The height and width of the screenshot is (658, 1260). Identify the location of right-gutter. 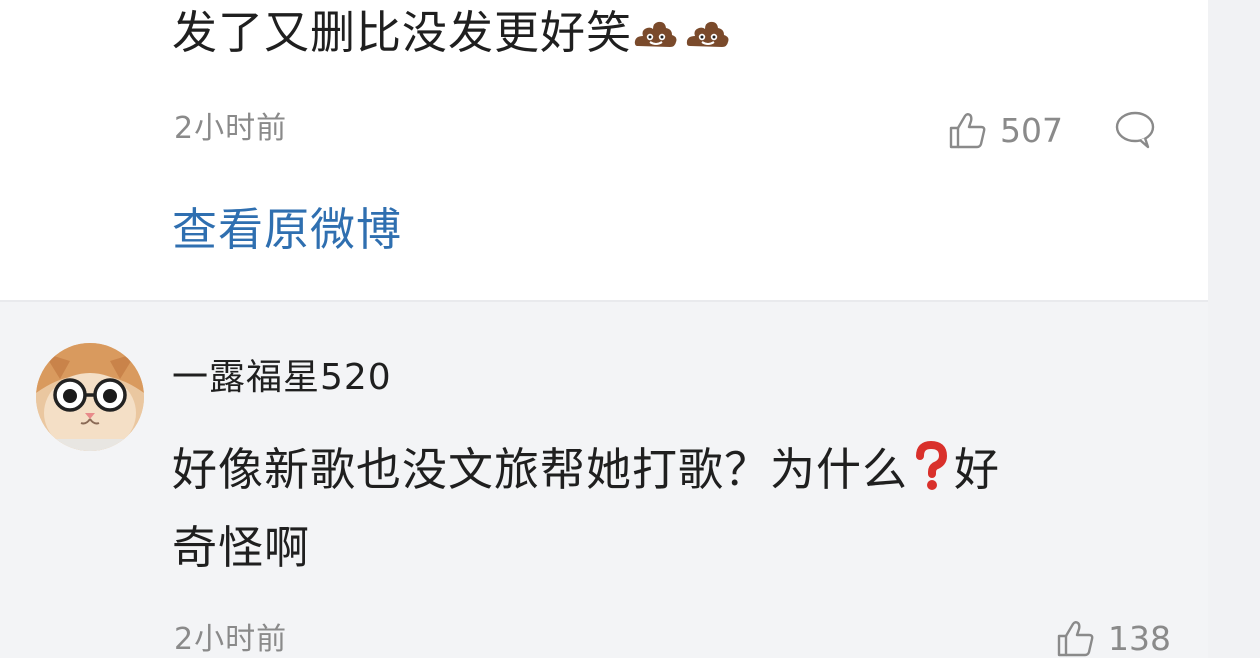
(1234, 329).